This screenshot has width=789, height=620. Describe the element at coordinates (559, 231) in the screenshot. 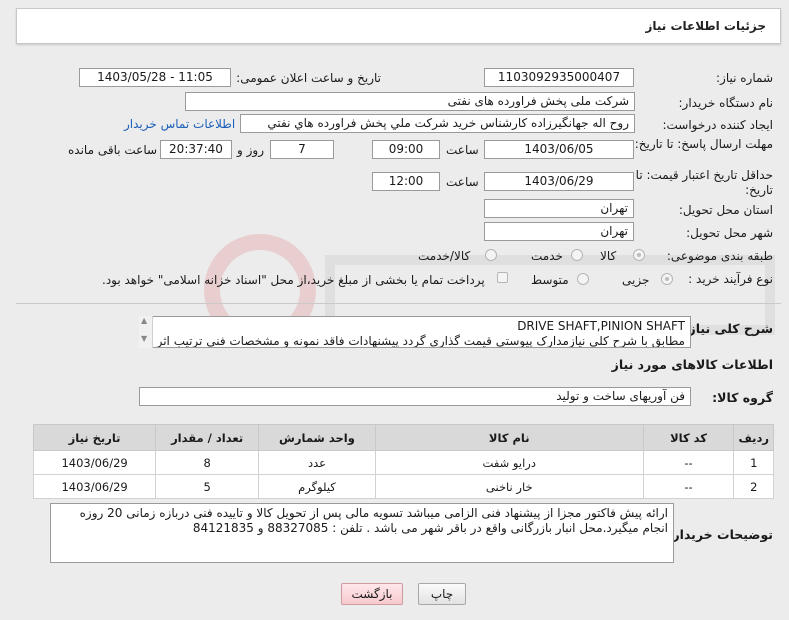

I see `city-field: تهران` at that location.